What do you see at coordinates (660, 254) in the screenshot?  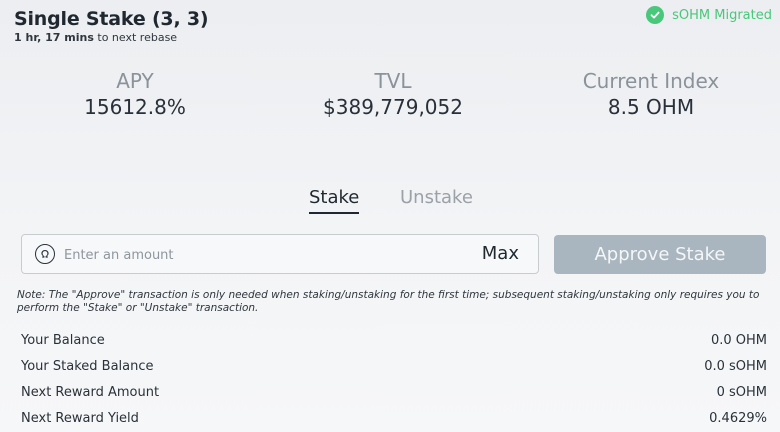 I see `approve-stake-button: Approve Stake` at bounding box center [660, 254].